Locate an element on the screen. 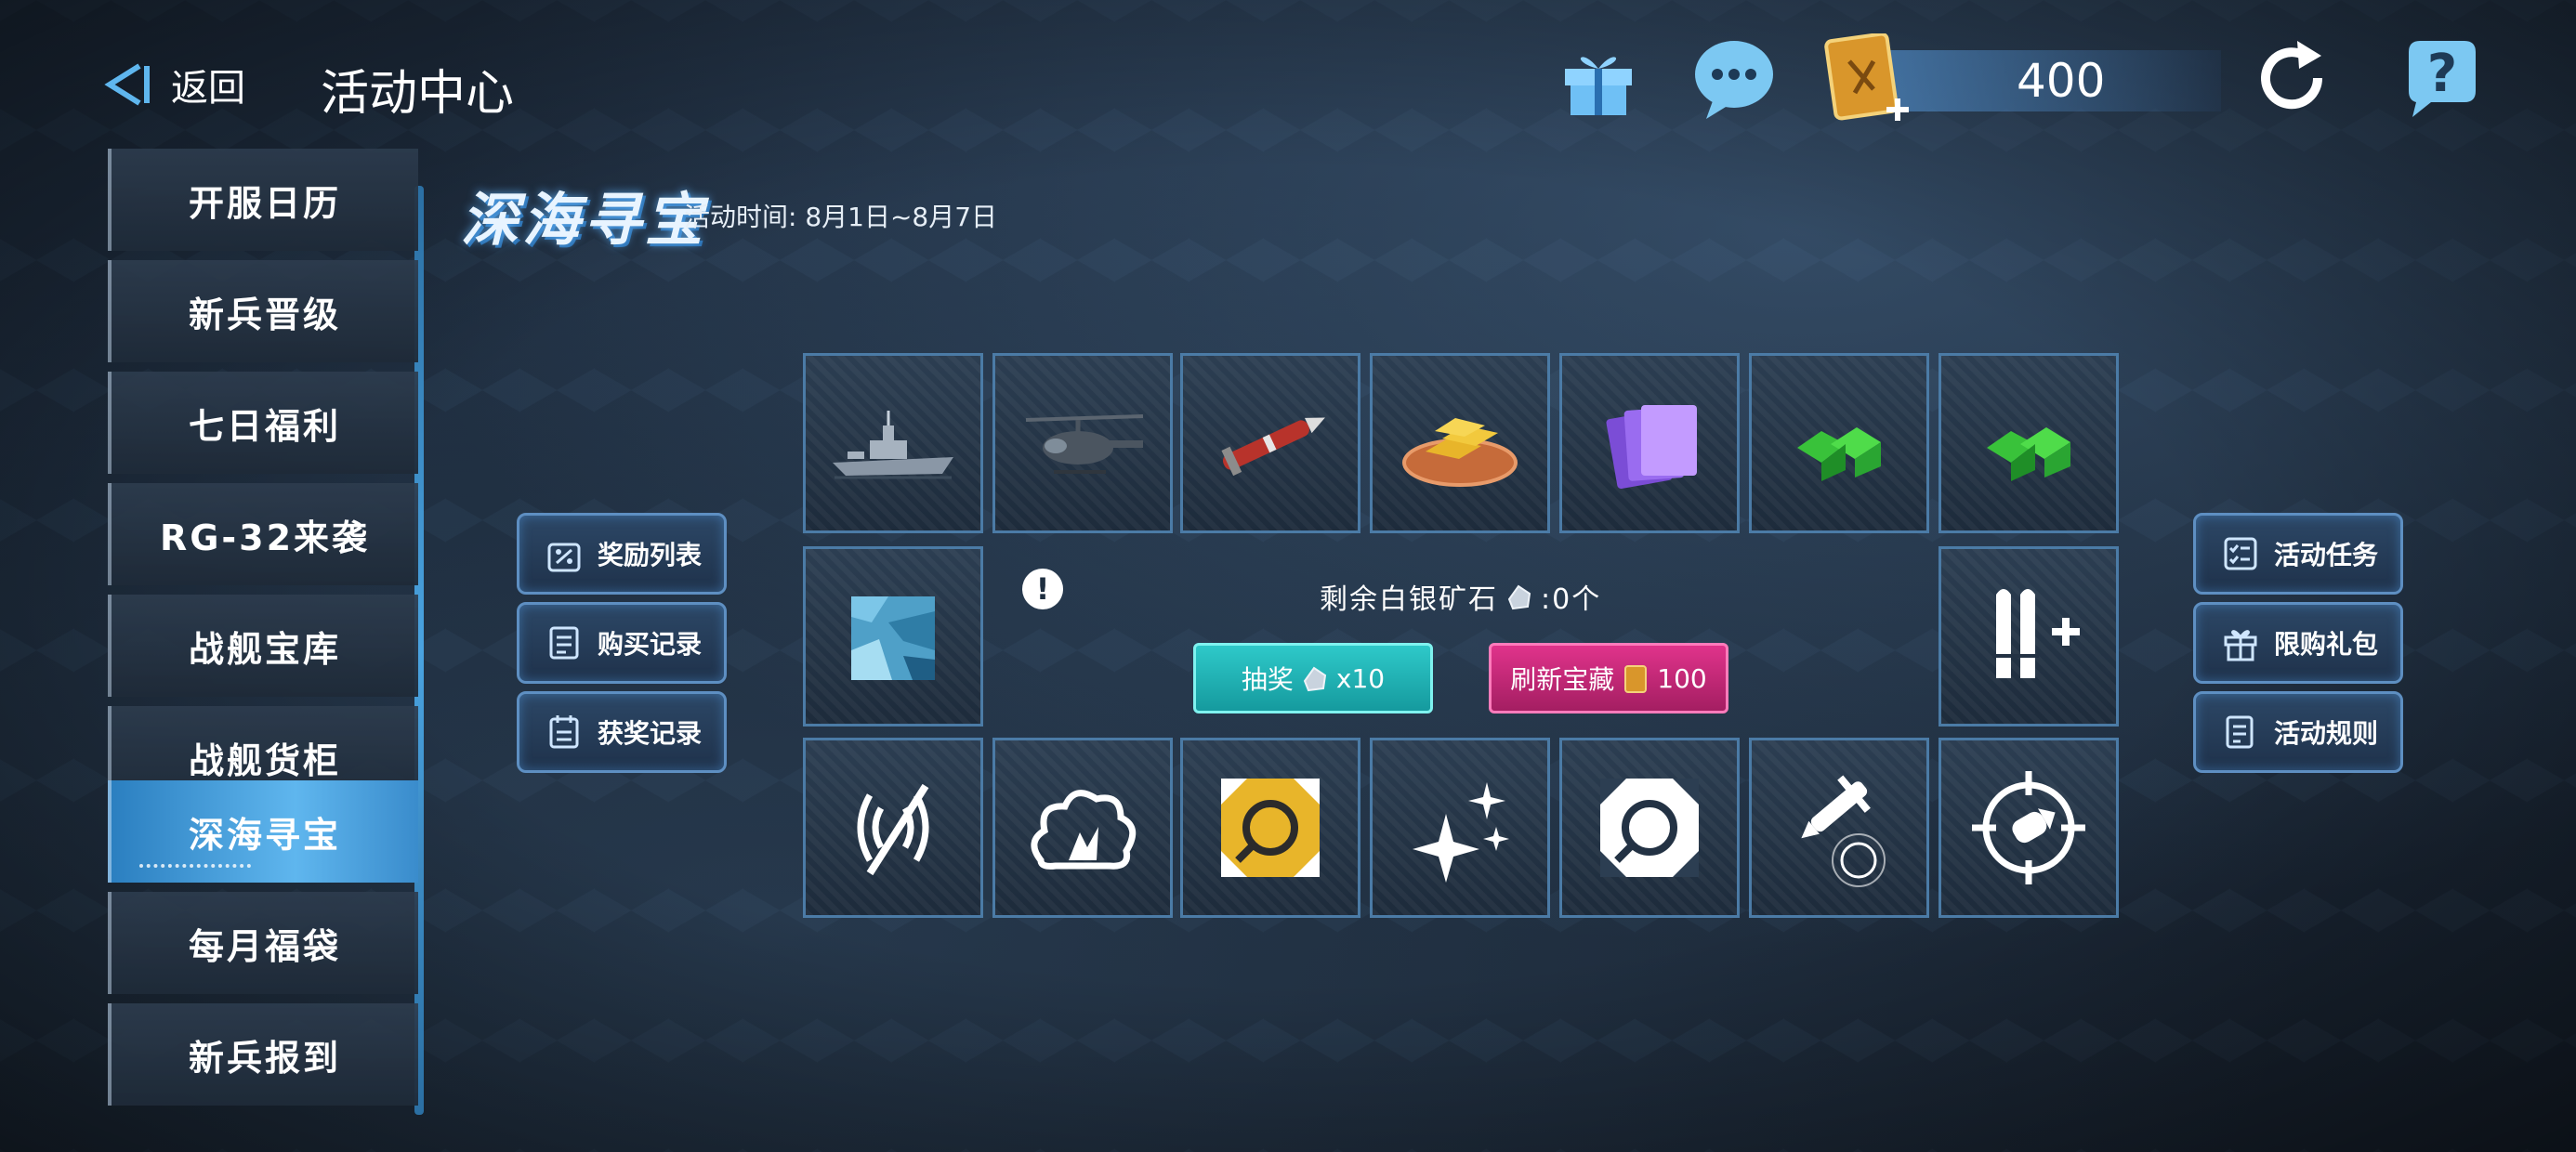 The image size is (2576, 1152). back-button: 返回 is located at coordinates (173, 84).